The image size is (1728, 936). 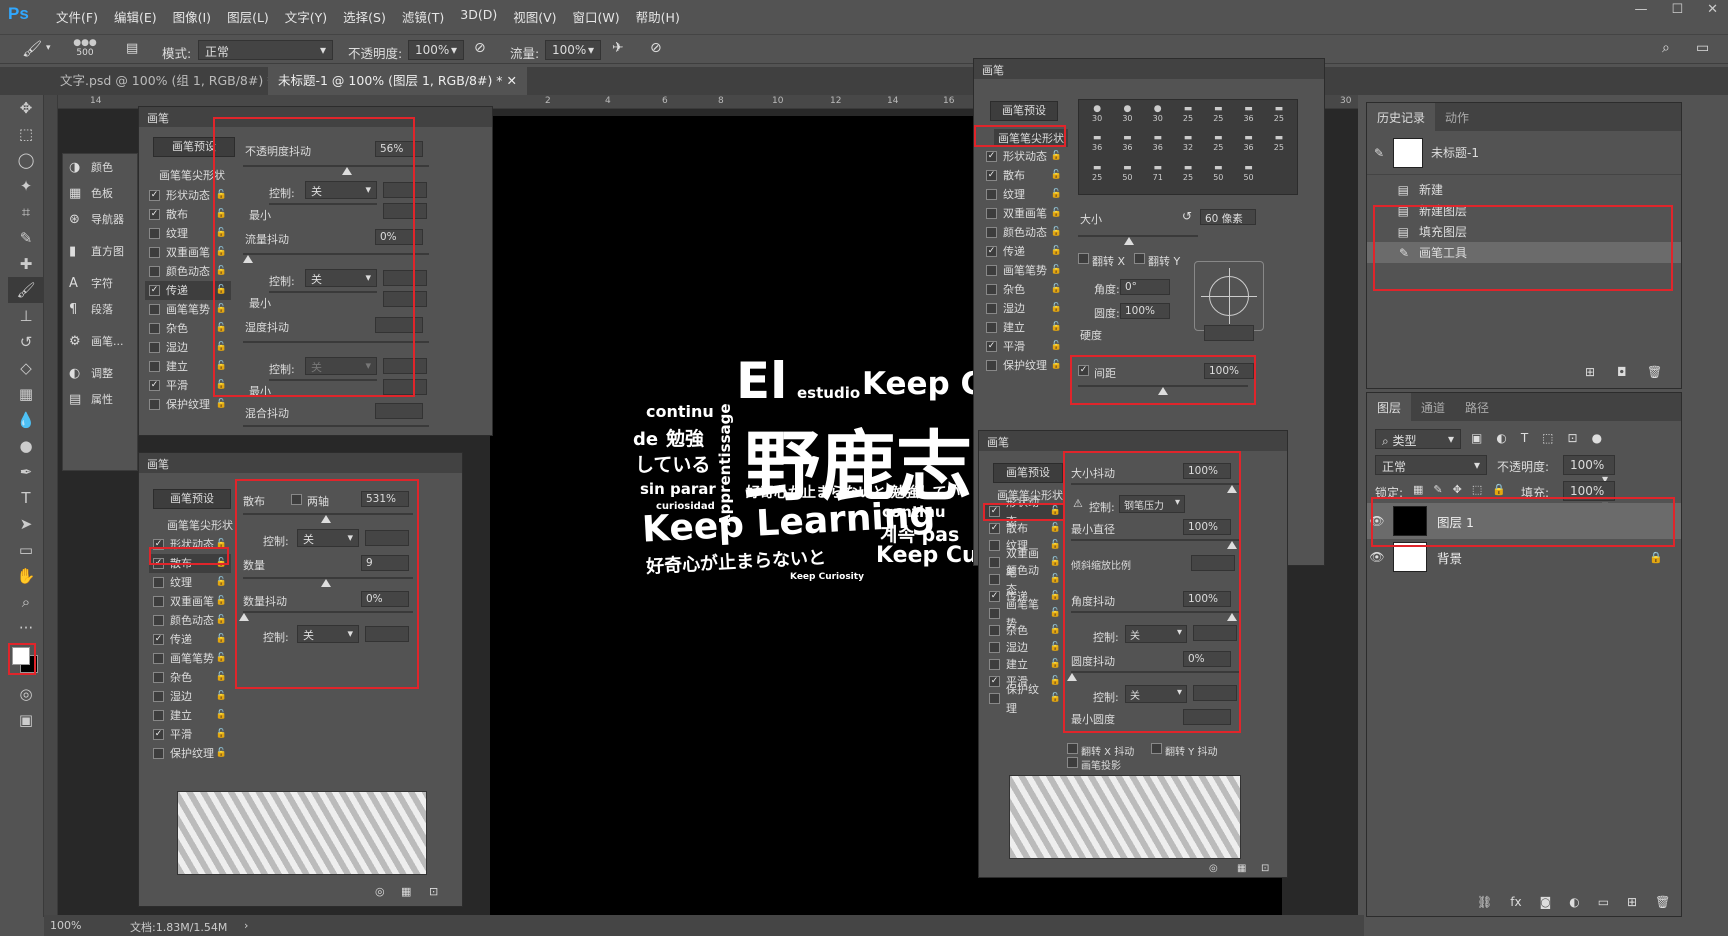 What do you see at coordinates (1241, 868) in the screenshot?
I see `grid-icon: ▦` at bounding box center [1241, 868].